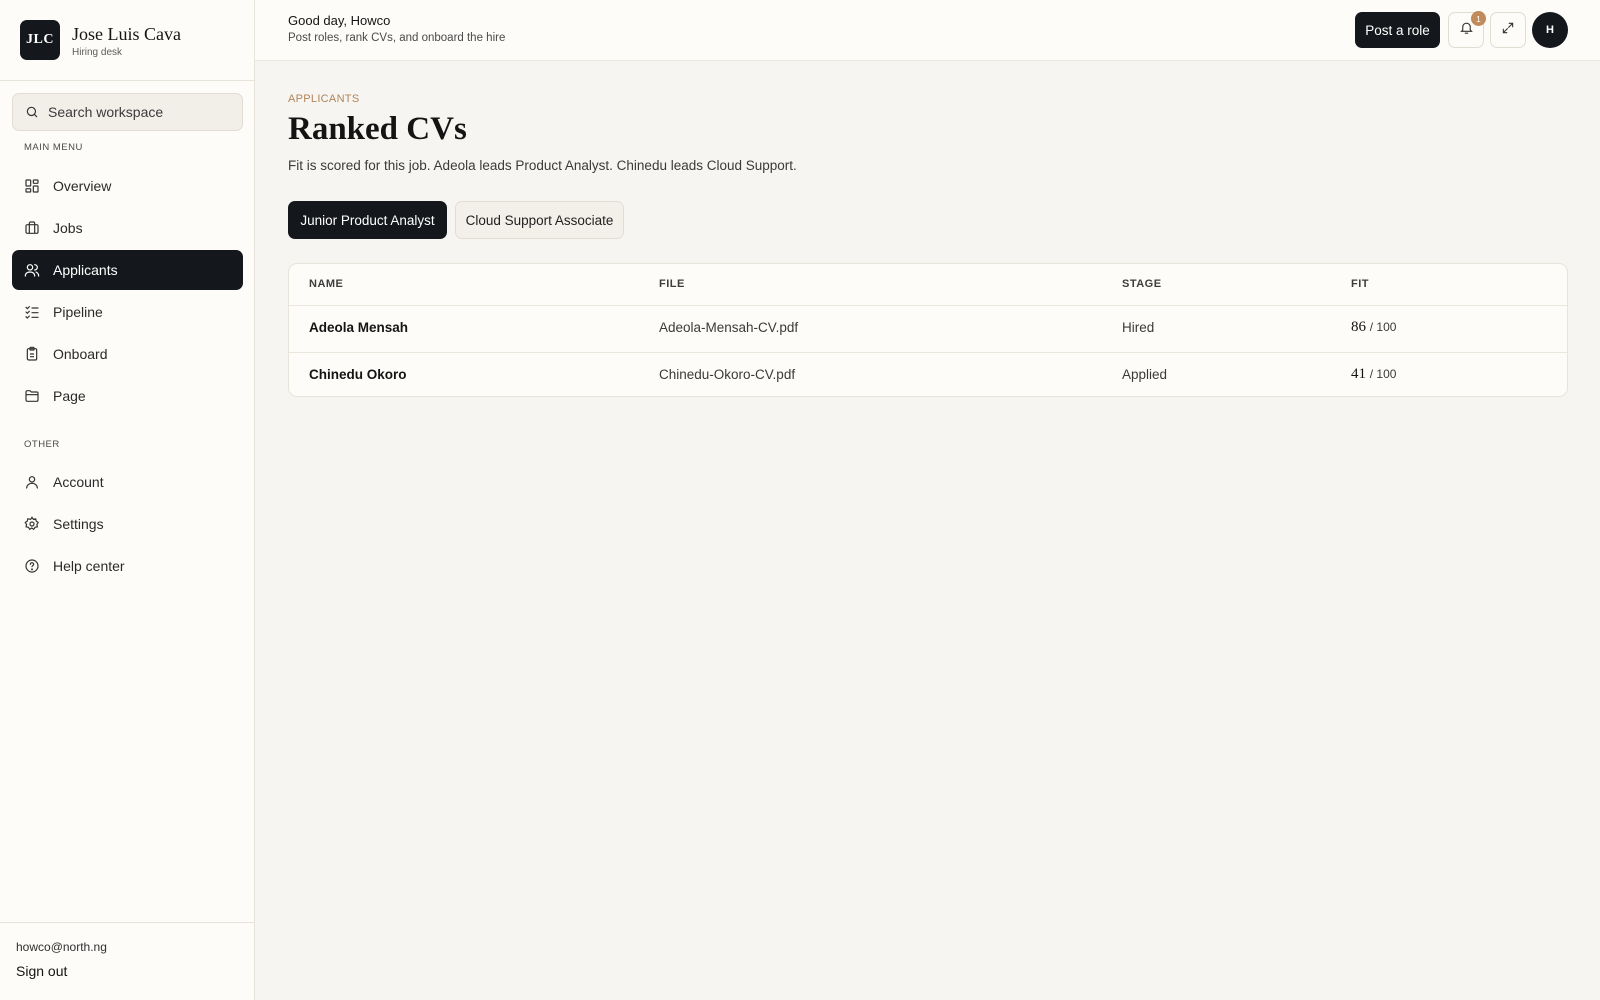 The height and width of the screenshot is (1000, 1600). What do you see at coordinates (68, 228) in the screenshot?
I see `sidebar-item-label: Jobs` at bounding box center [68, 228].